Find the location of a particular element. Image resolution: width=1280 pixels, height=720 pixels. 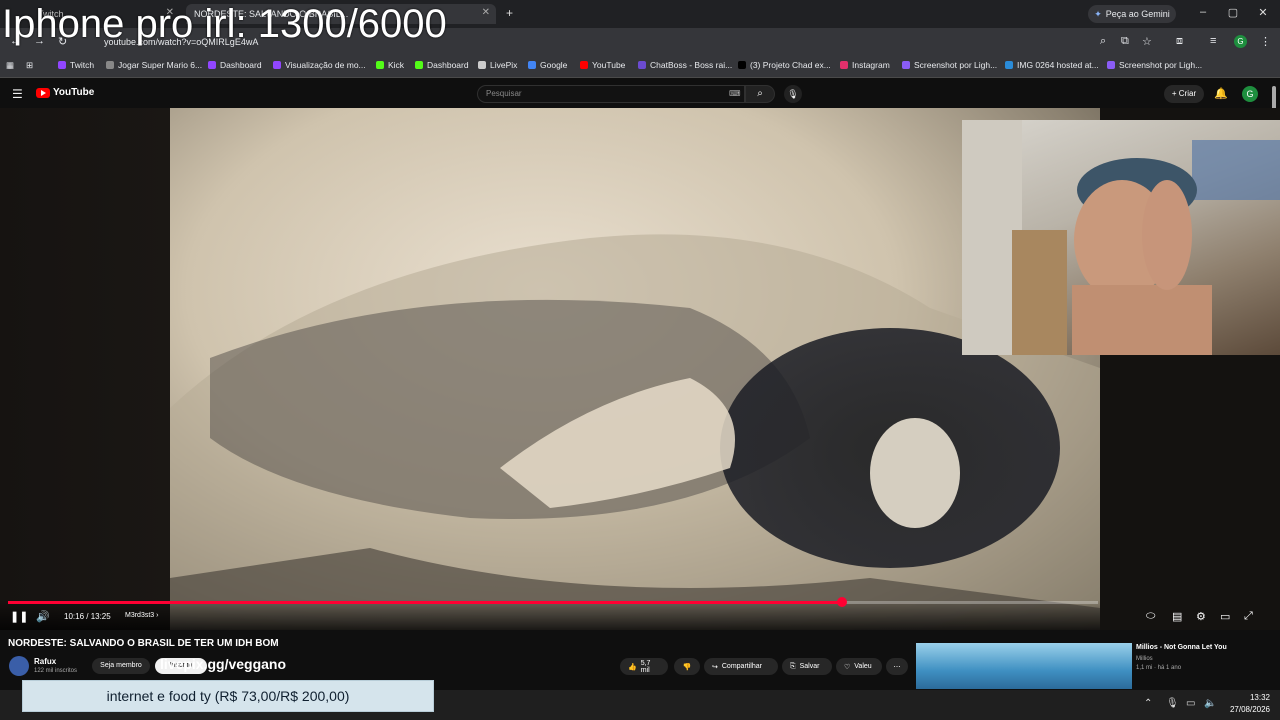

minimize-icon: – is located at coordinates (1203, 12).